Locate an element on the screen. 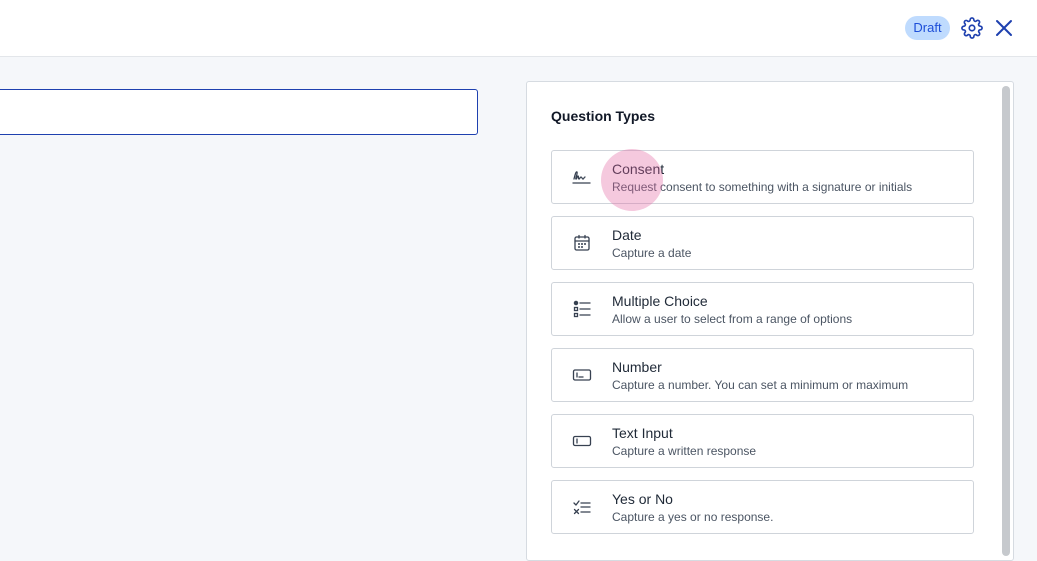  signature-icon is located at coordinates (582, 177).